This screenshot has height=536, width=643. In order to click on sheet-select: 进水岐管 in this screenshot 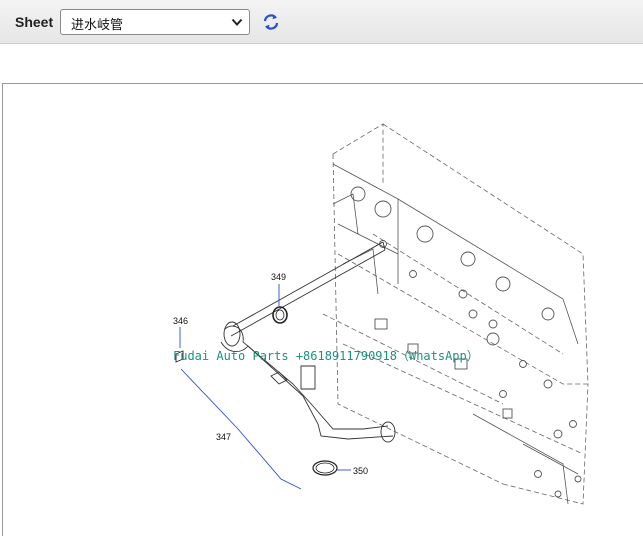, I will do `click(155, 22)`.